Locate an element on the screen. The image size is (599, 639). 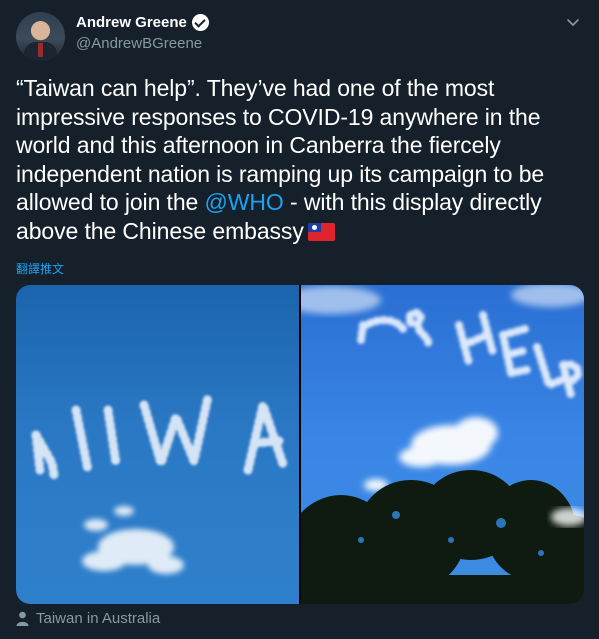
verified-badge-icon is located at coordinates (200, 22).